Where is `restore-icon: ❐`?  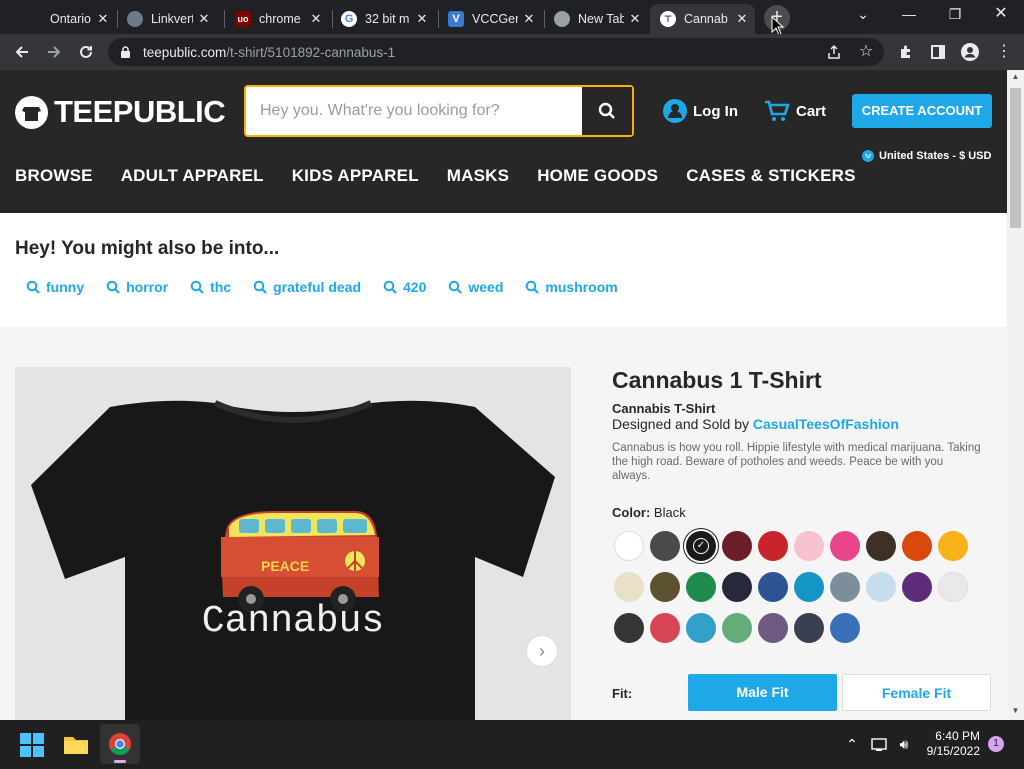
restore-icon: ❐ is located at coordinates (955, 15).